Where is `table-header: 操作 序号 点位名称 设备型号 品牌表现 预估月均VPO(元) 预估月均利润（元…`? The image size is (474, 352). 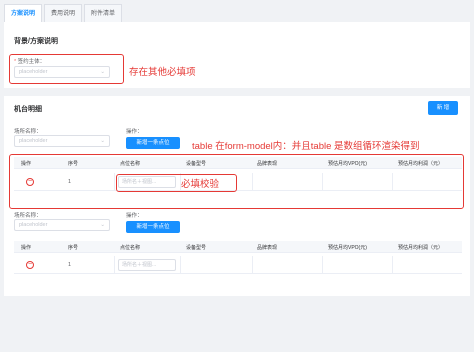
table-header: 操作 序号 点位名称 设备型号 品牌表现 预估月均VPO(元) 预估月均利润（元… is located at coordinates (238, 247).